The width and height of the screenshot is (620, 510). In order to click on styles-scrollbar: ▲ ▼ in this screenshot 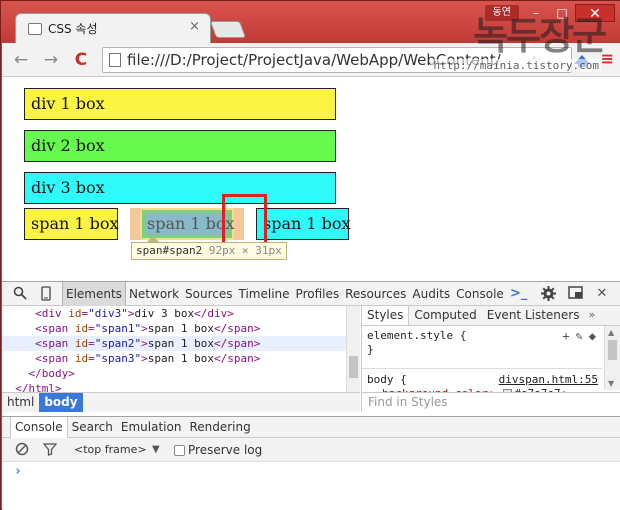, I will do `click(612, 358)`.